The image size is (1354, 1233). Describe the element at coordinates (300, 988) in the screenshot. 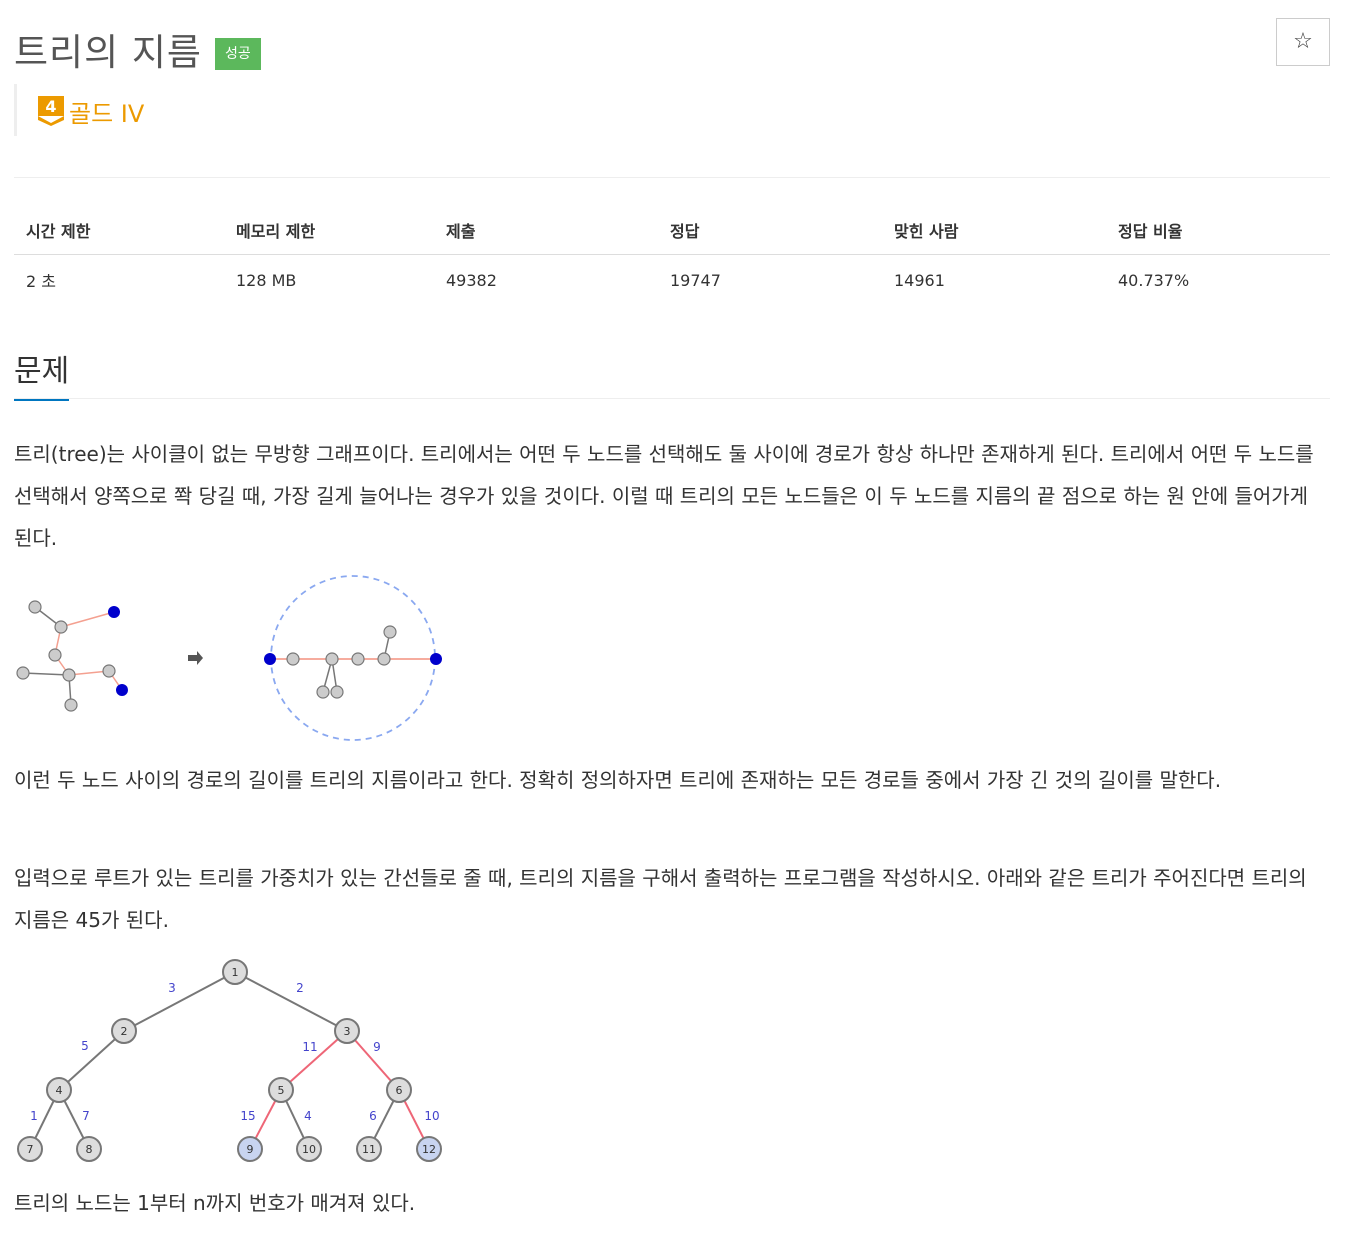

I see `edge-weight-label: 2` at that location.